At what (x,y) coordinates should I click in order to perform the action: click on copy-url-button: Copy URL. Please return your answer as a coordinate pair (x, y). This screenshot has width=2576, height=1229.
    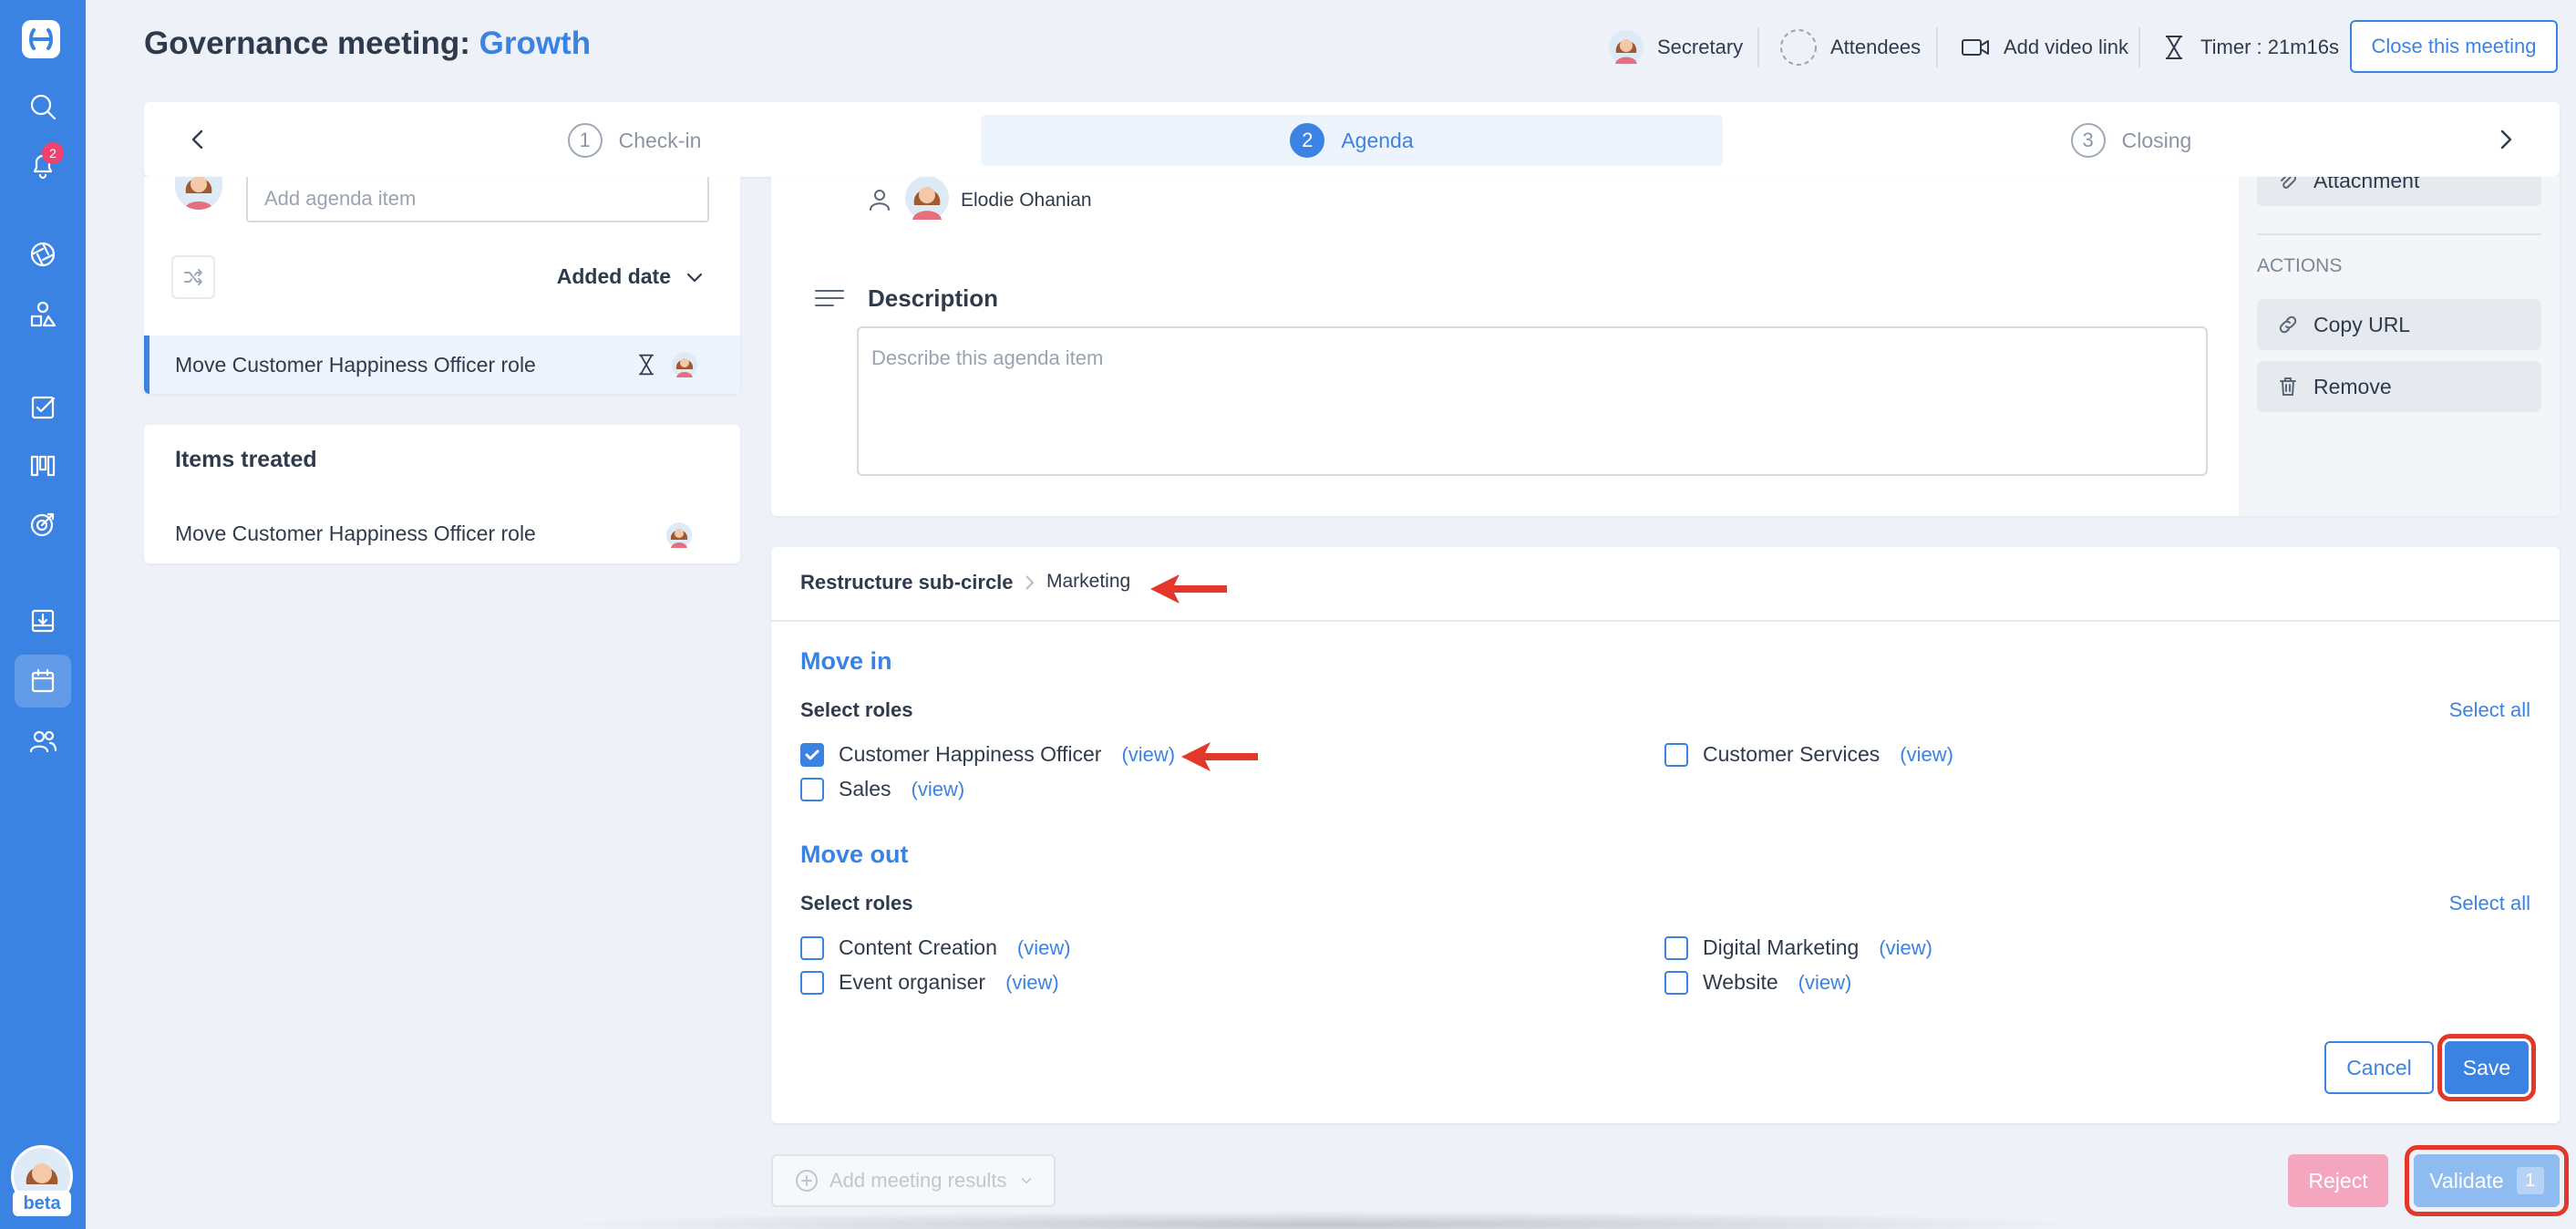
    Looking at the image, I should click on (2399, 324).